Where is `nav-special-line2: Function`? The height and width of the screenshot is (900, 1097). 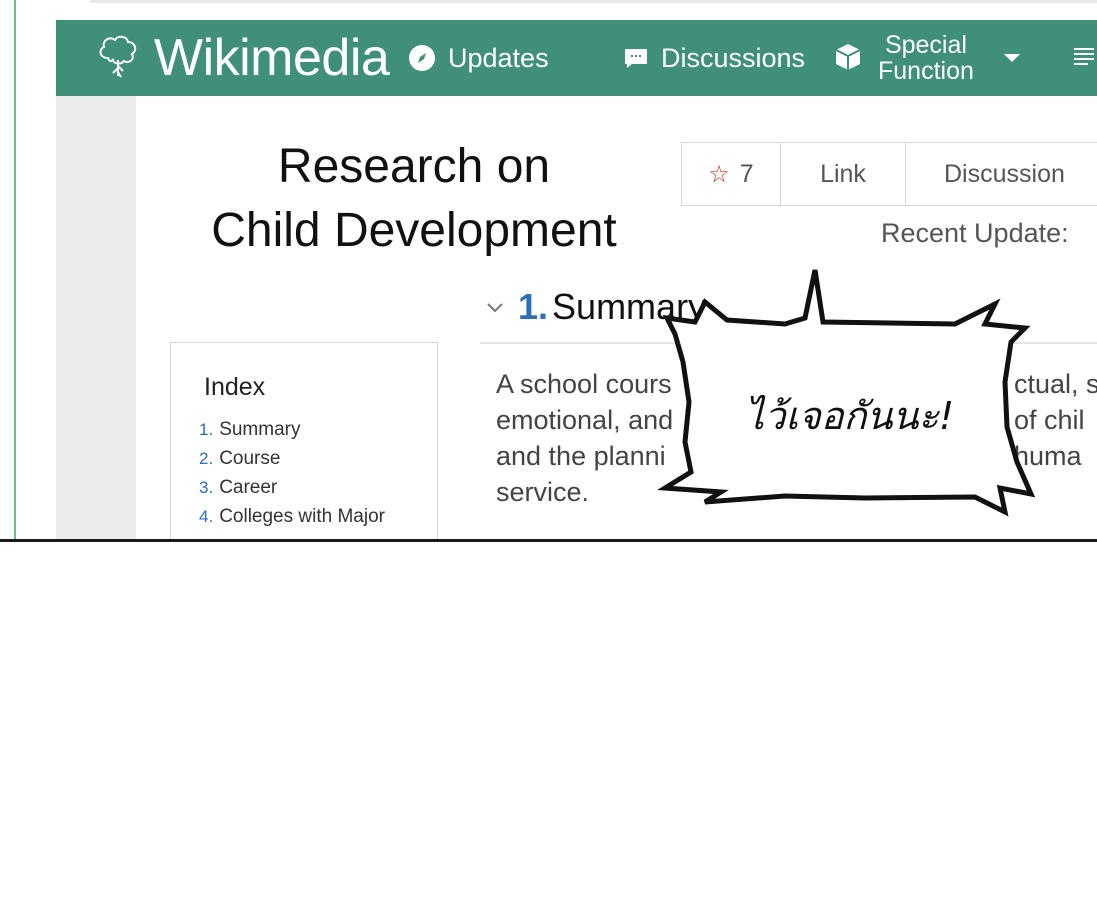 nav-special-line2: Function is located at coordinates (926, 71).